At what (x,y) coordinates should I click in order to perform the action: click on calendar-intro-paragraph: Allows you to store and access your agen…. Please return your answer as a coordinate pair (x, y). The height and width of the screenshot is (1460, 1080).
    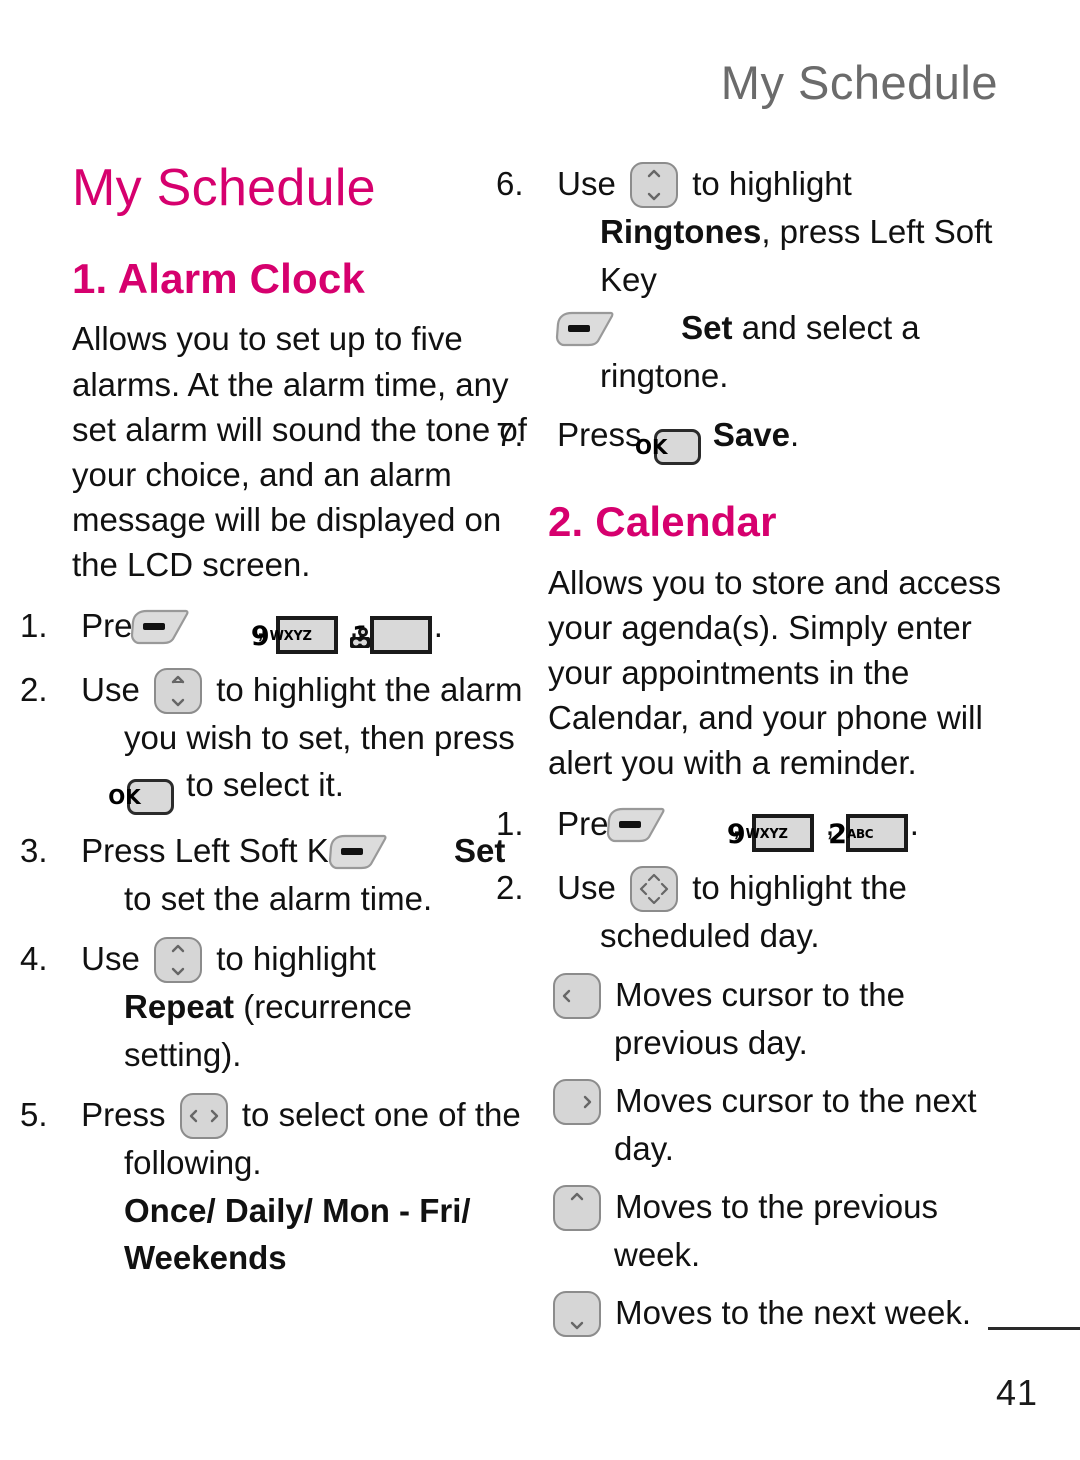
    Looking at the image, I should click on (775, 672).